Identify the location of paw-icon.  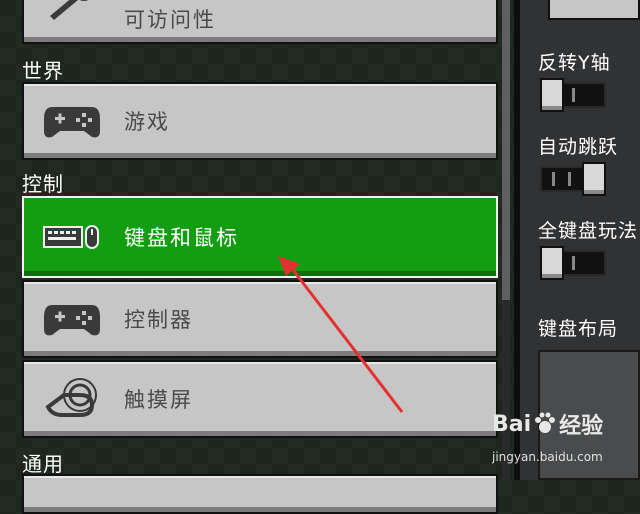
(545, 424).